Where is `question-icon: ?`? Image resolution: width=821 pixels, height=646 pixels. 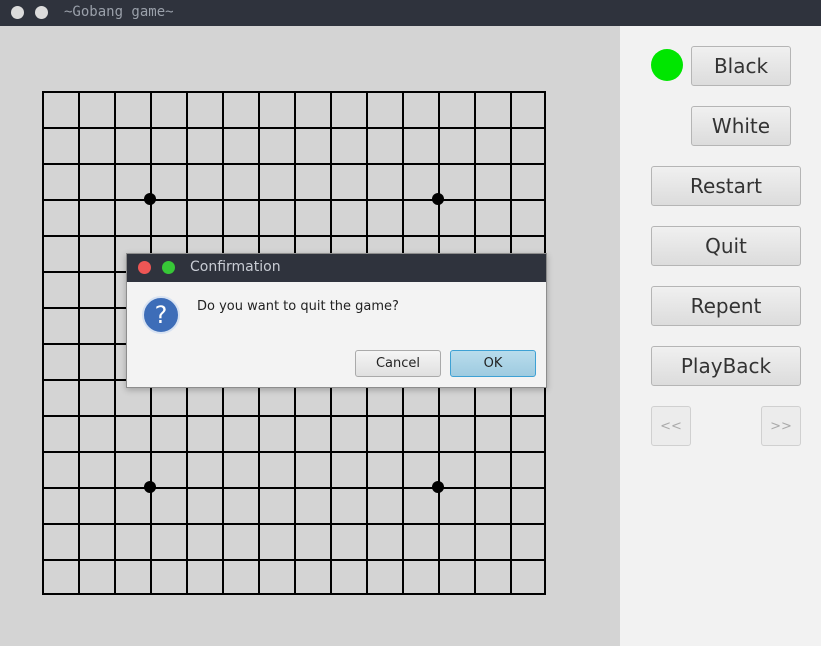 question-icon: ? is located at coordinates (161, 315).